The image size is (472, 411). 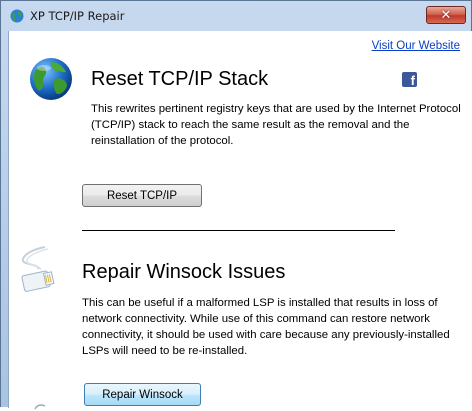 I want to click on section-title-repair-winsock: Repair Winsock Issues, so click(x=184, y=272).